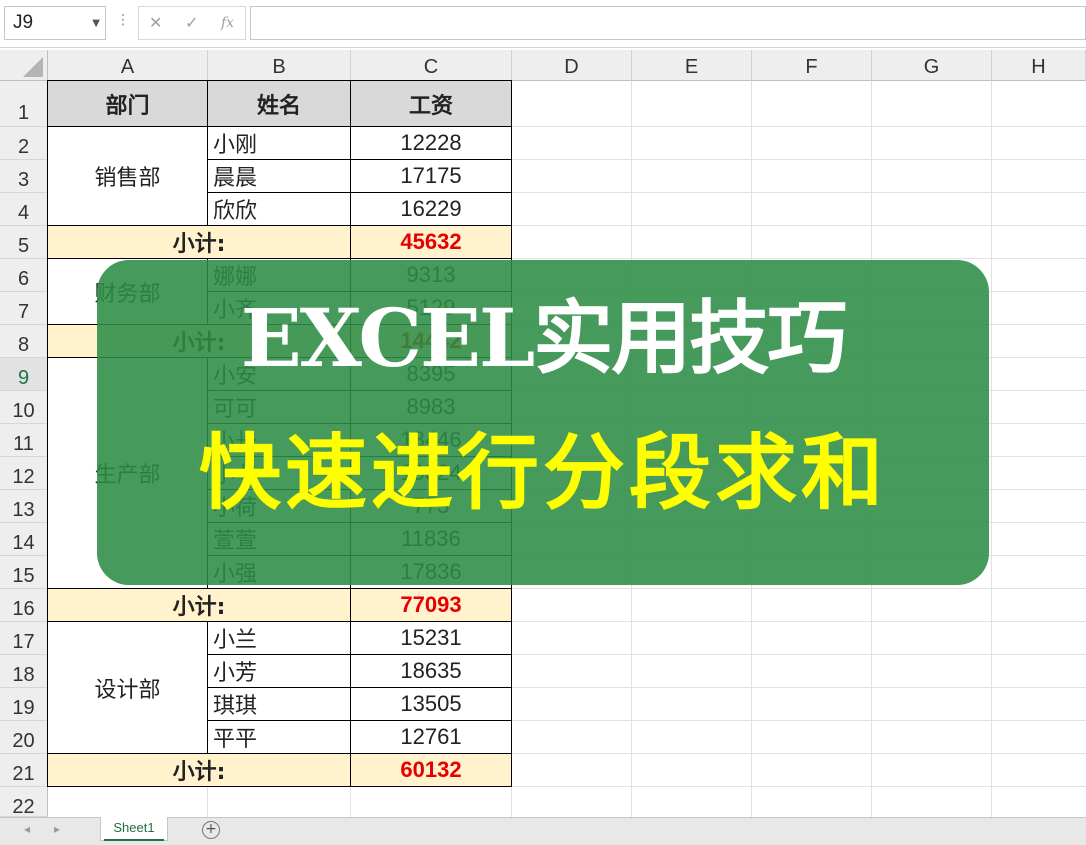  I want to click on row-header-3: 3, so click(24, 176).